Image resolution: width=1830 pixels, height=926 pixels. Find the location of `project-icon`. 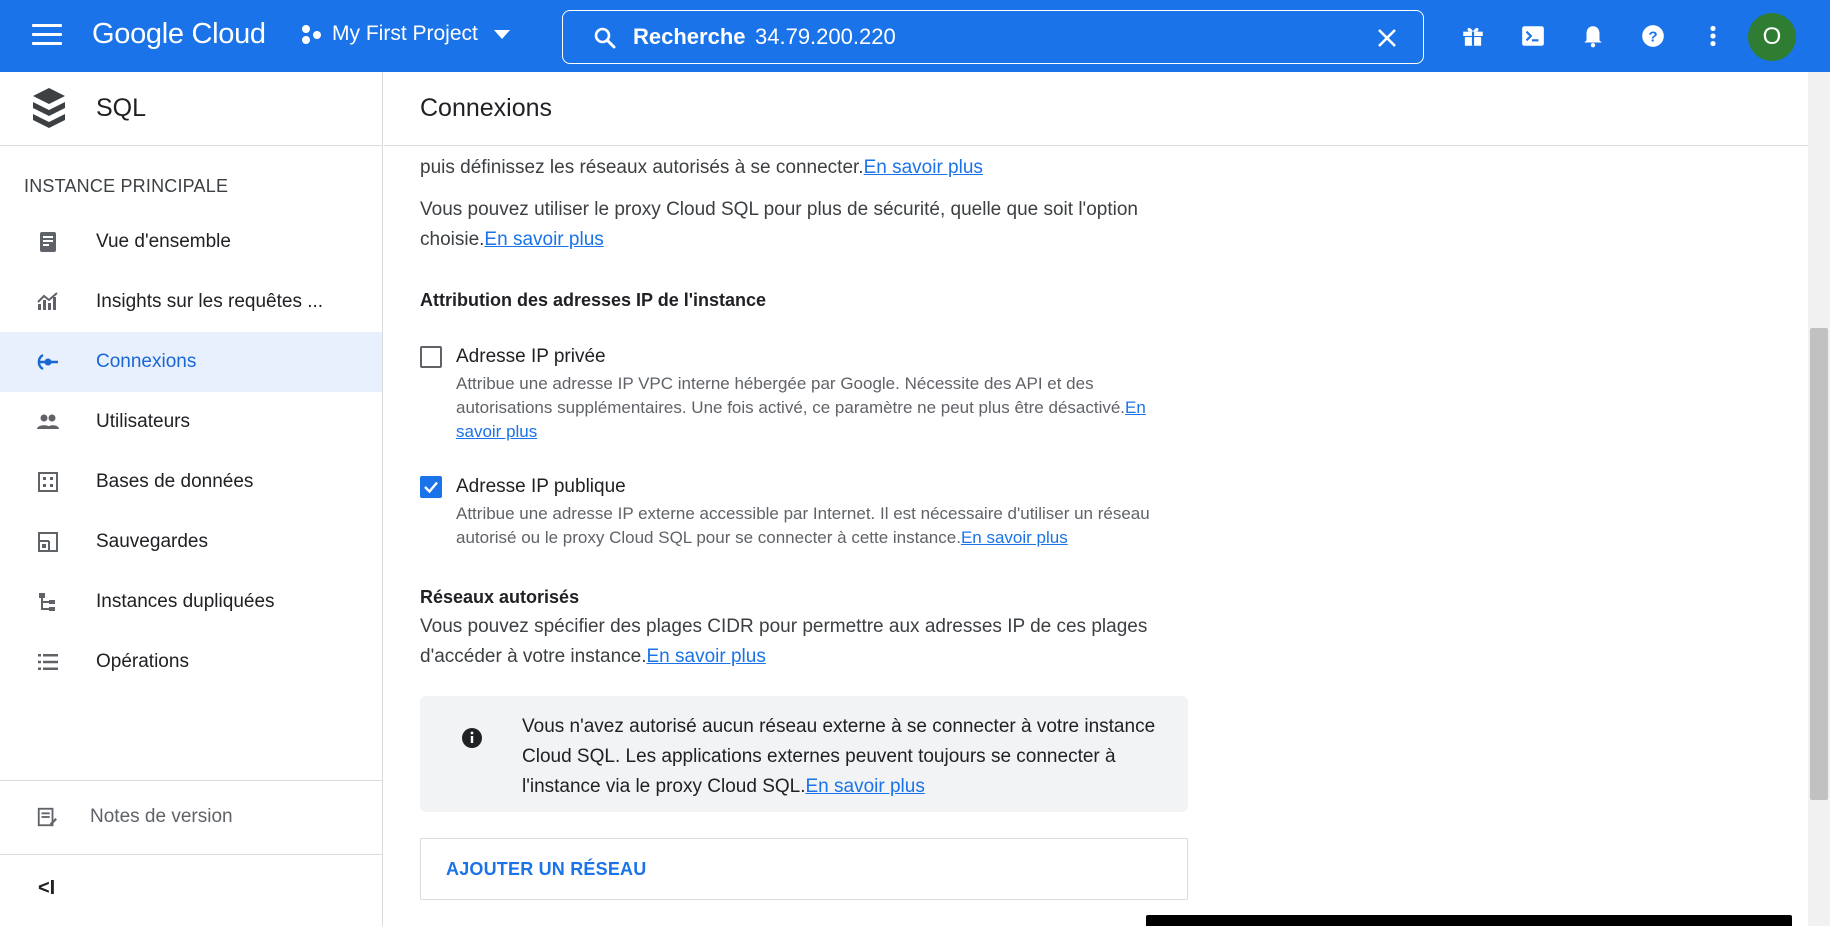

project-icon is located at coordinates (311, 34).